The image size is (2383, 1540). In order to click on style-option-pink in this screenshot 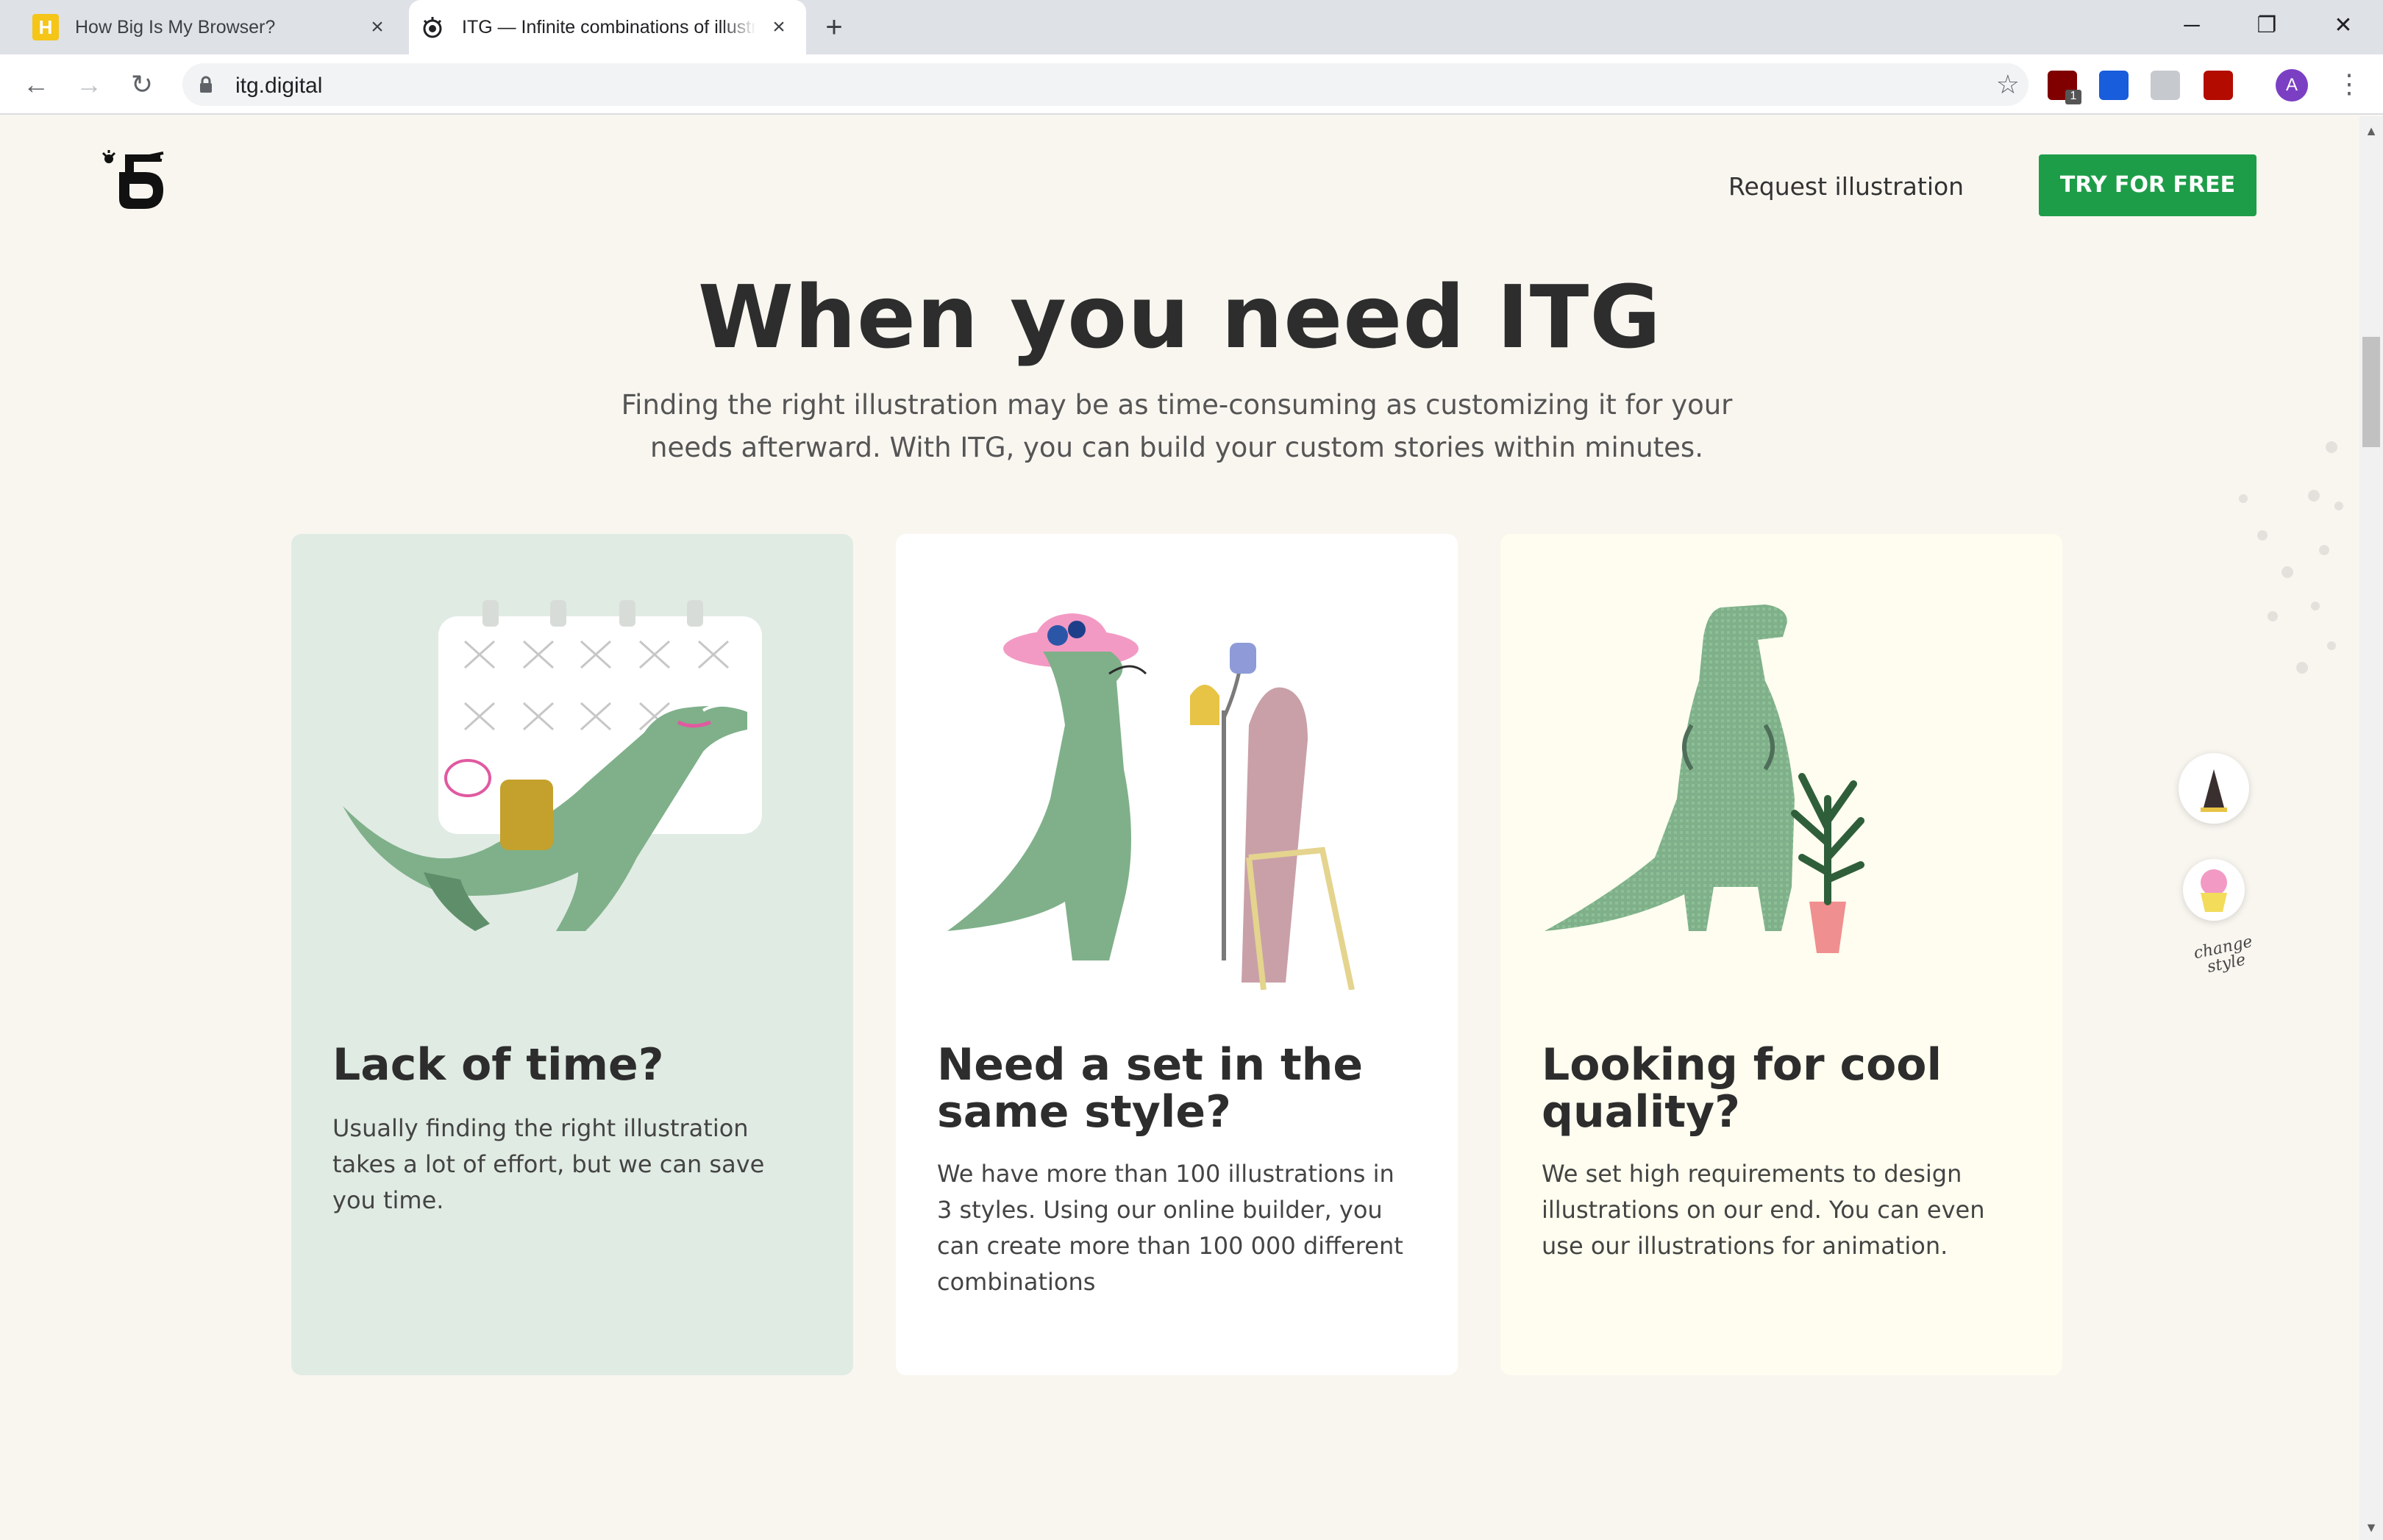, I will do `click(2214, 890)`.